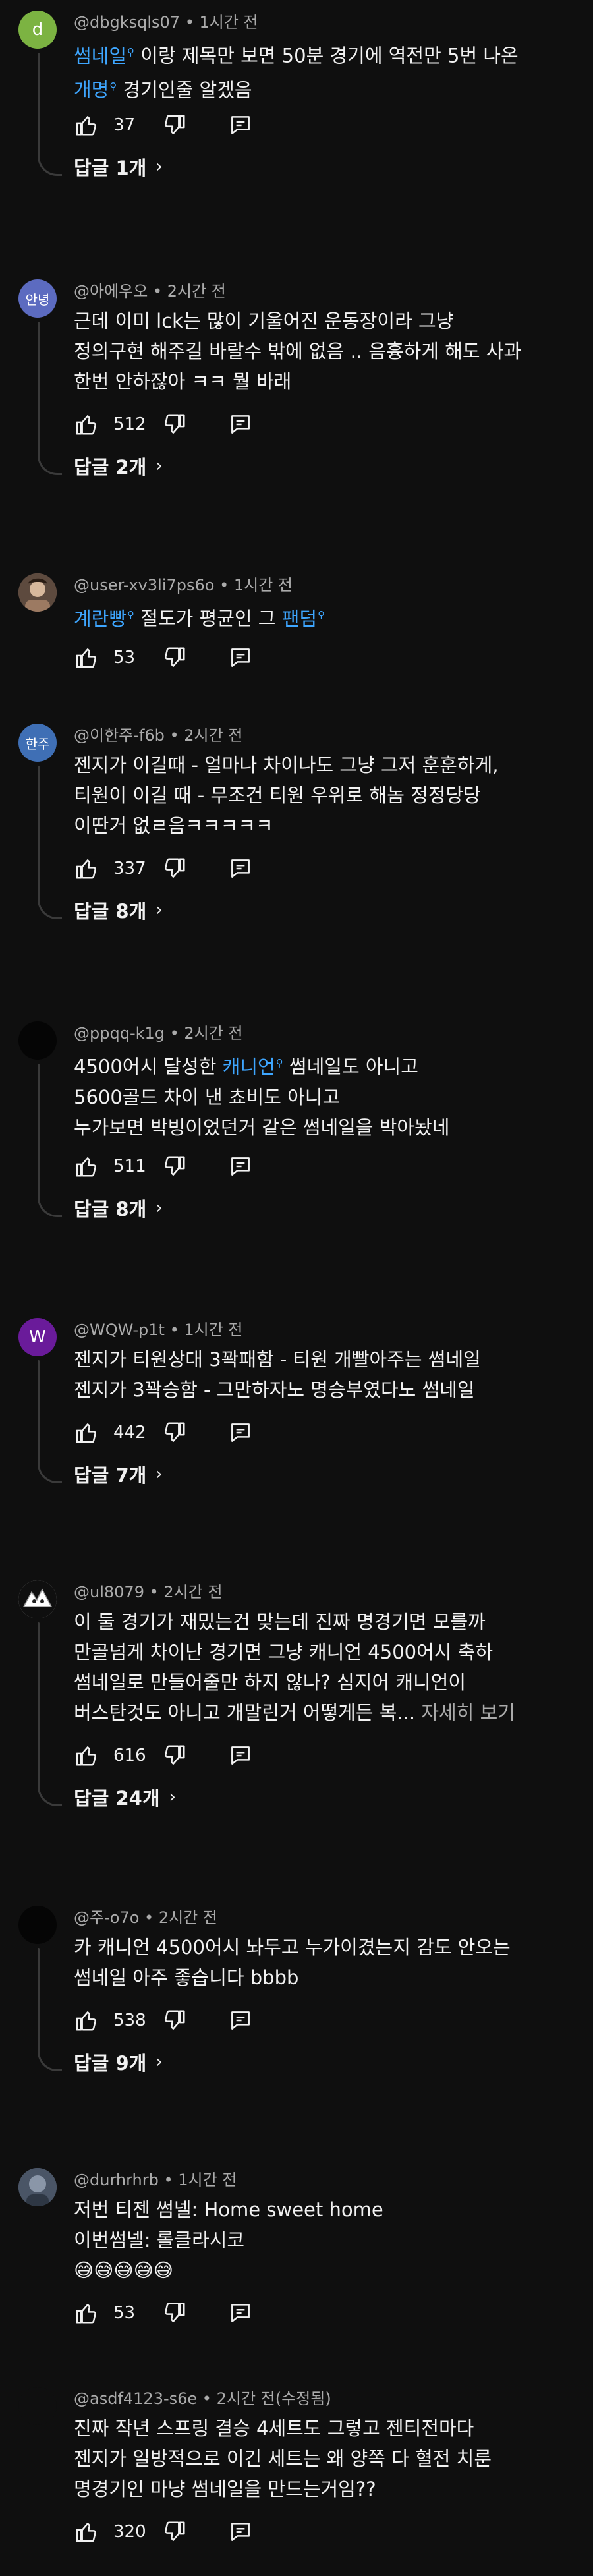 Image resolution: width=593 pixels, height=2576 pixels. Describe the element at coordinates (119, 1330) in the screenshot. I see `author-name: @WQW-p1t` at that location.